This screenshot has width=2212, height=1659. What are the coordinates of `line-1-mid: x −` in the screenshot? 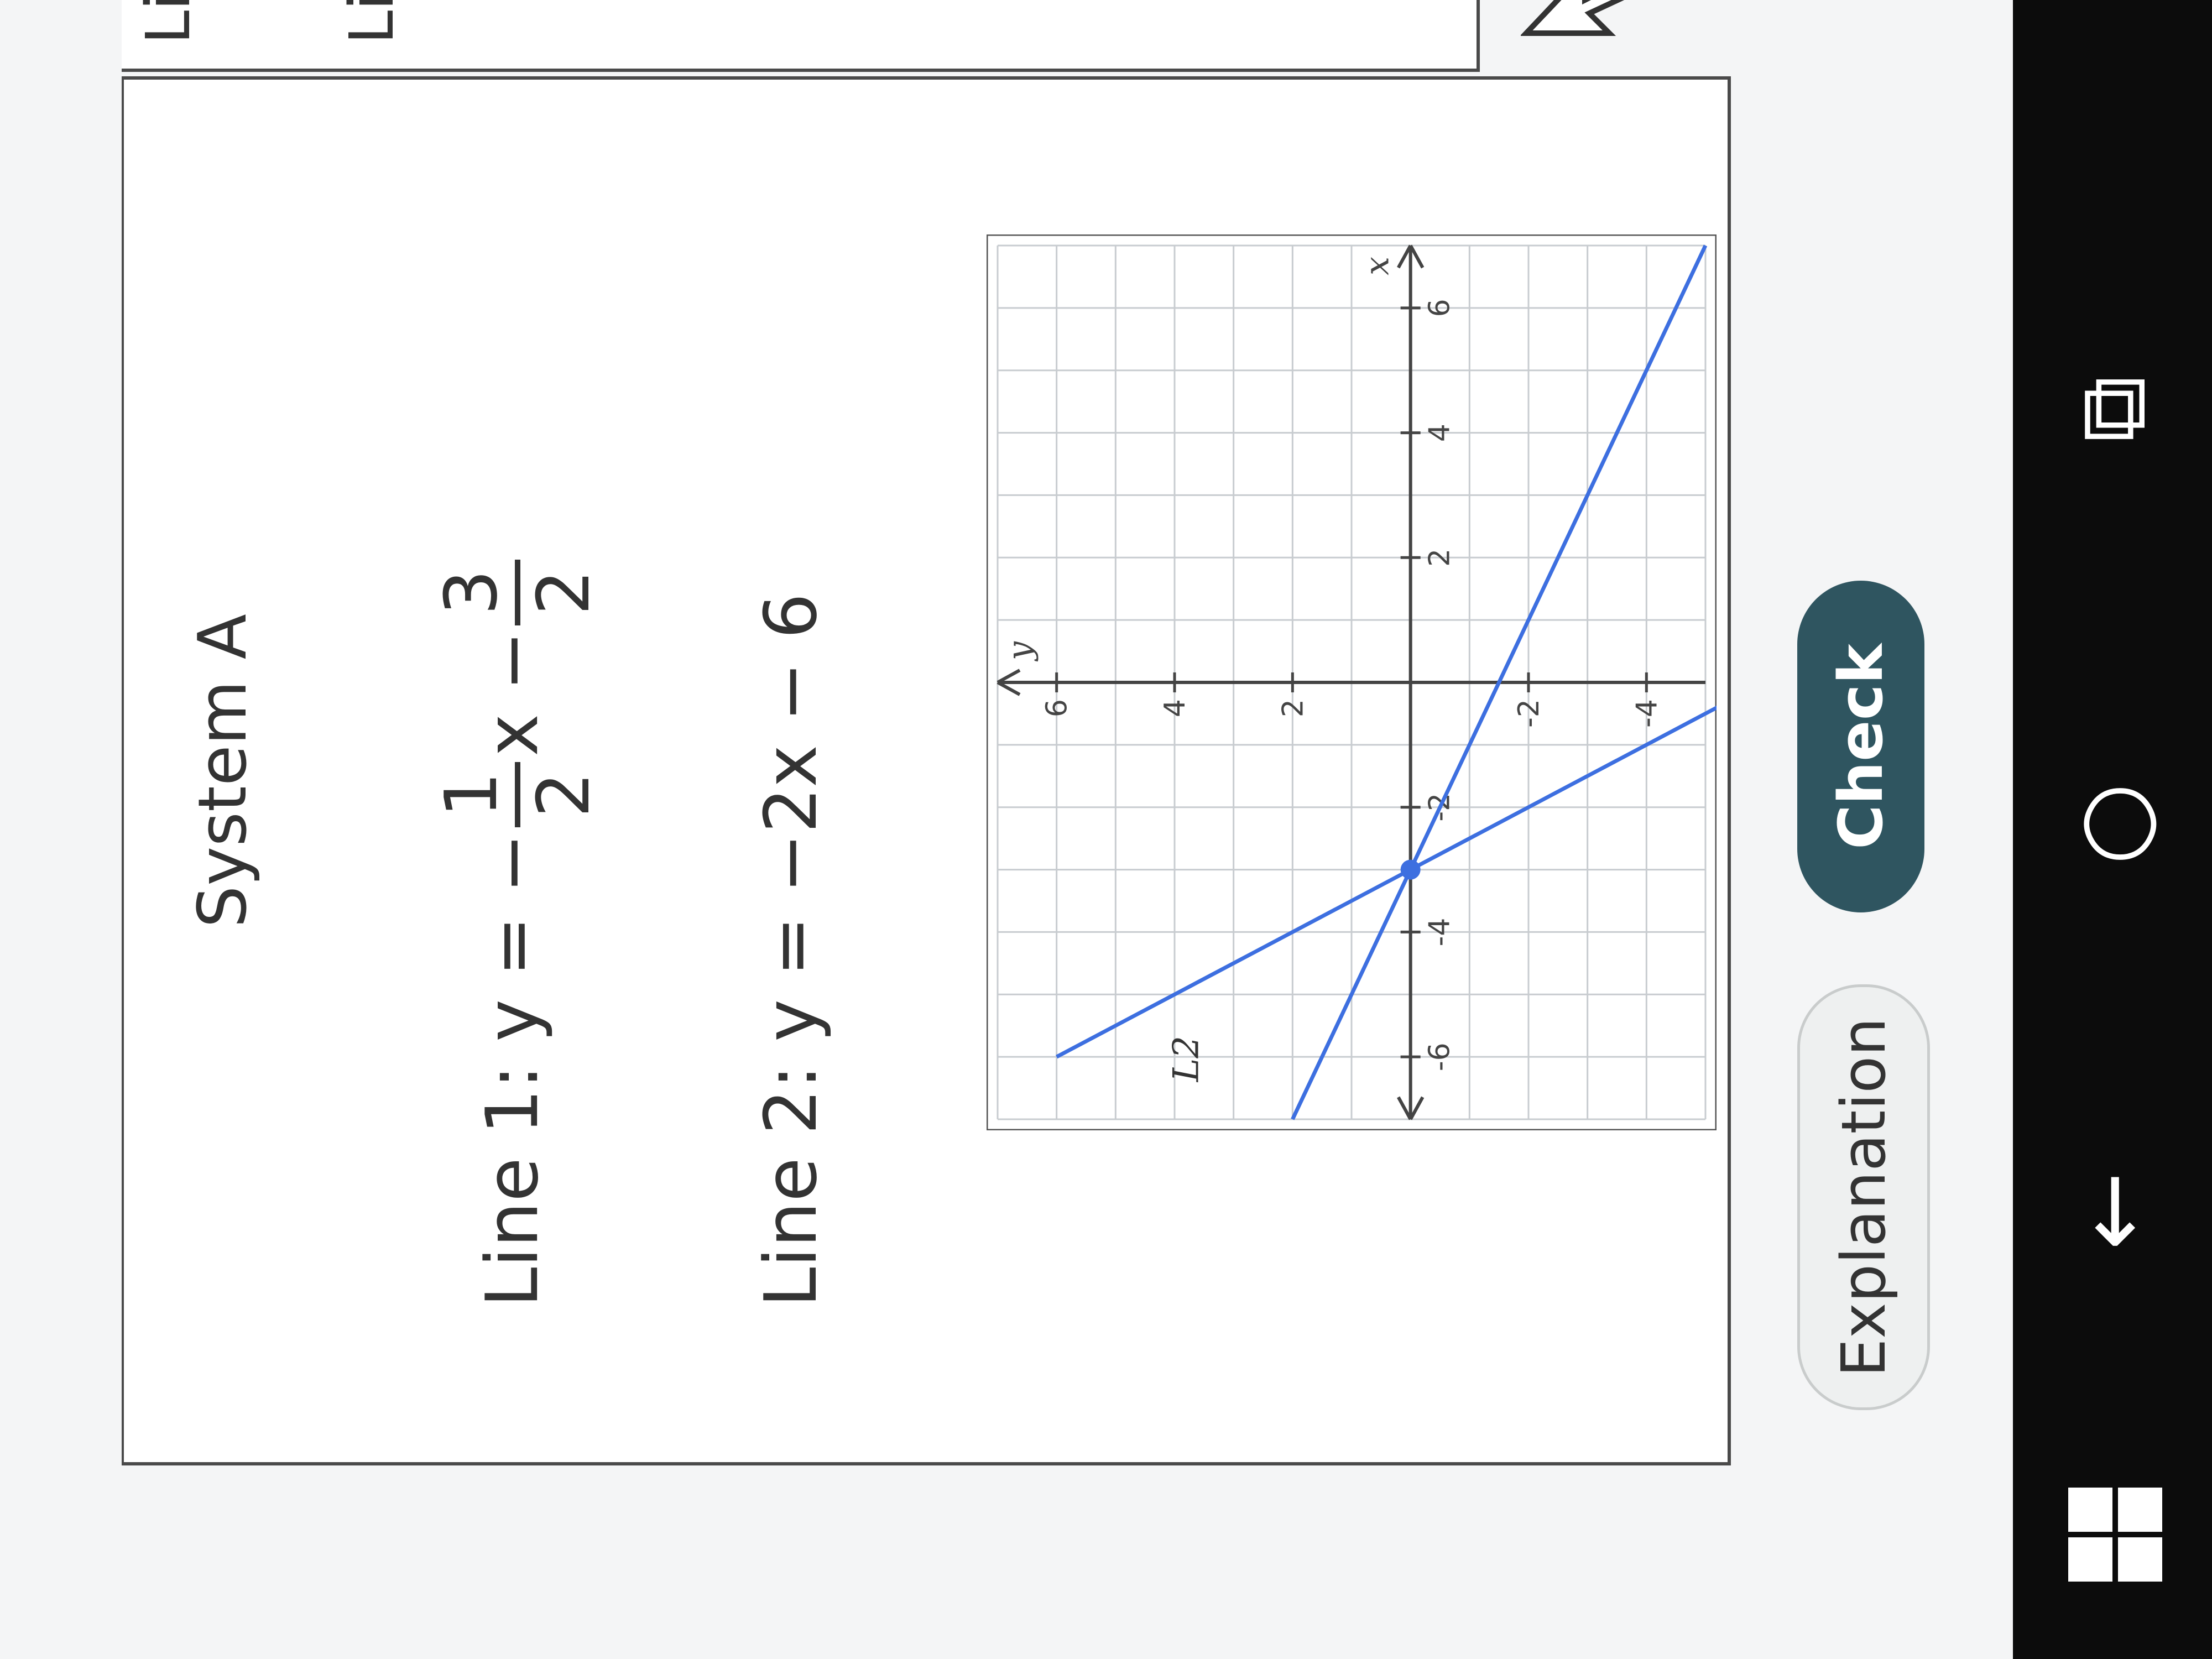 It's located at (512, 694).